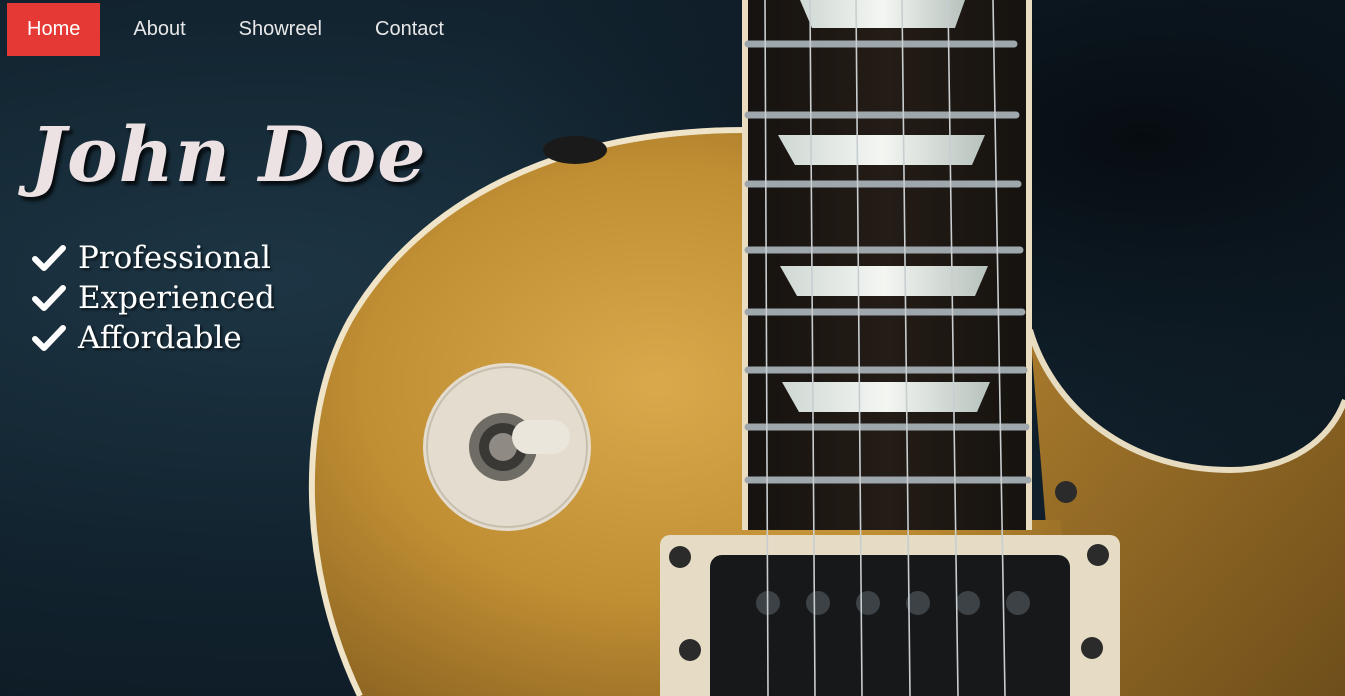 The image size is (1345, 696). Describe the element at coordinates (160, 338) in the screenshot. I see `feature-label: Affordable` at that location.